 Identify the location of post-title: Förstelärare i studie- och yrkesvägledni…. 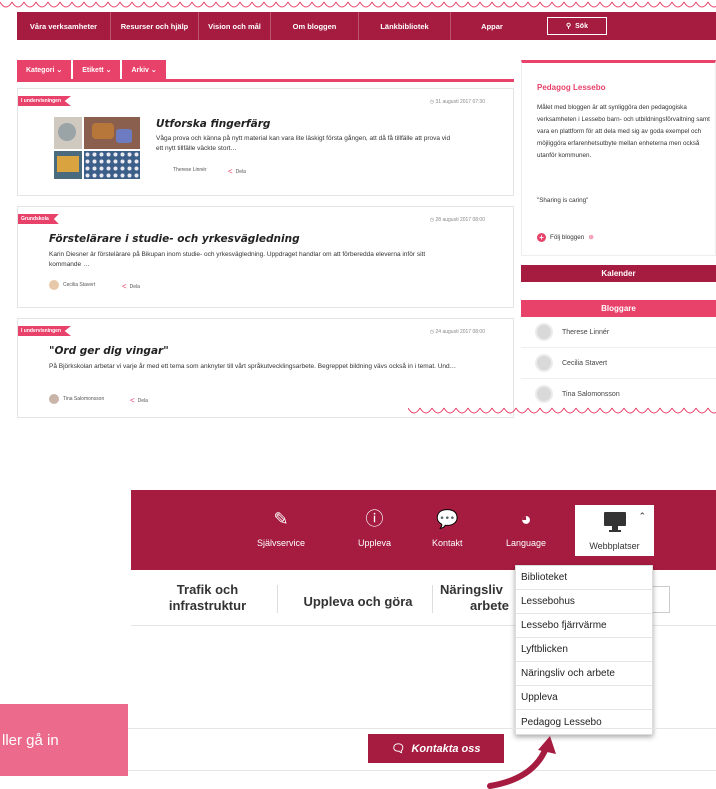
(174, 239).